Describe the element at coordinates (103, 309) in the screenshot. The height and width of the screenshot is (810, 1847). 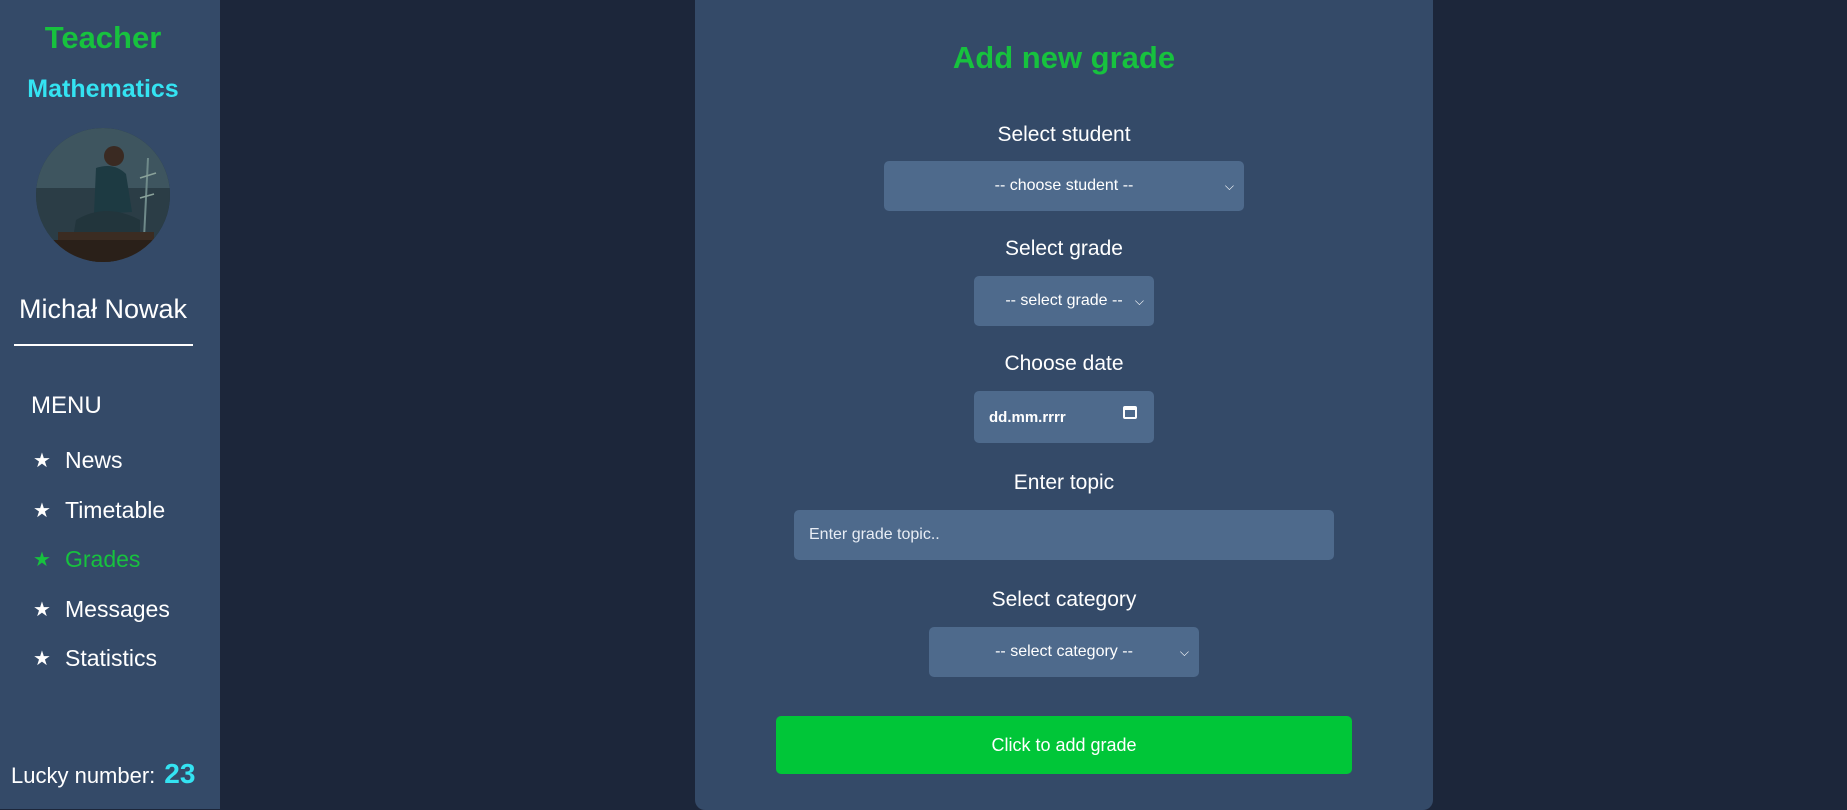
I see `username: Michał Nowak` at that location.